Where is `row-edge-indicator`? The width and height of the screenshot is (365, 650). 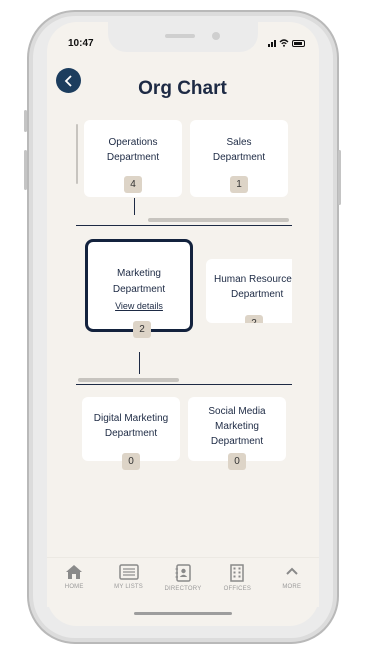 row-edge-indicator is located at coordinates (77, 154).